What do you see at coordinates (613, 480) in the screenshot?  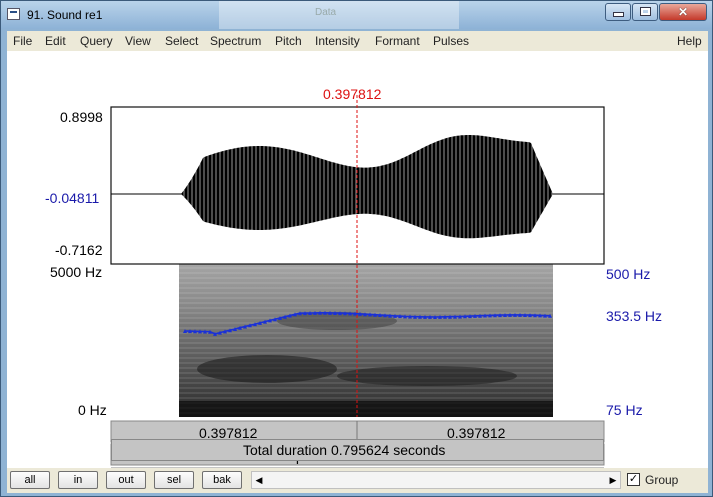 I see `scroll-right-icon: ▶` at bounding box center [613, 480].